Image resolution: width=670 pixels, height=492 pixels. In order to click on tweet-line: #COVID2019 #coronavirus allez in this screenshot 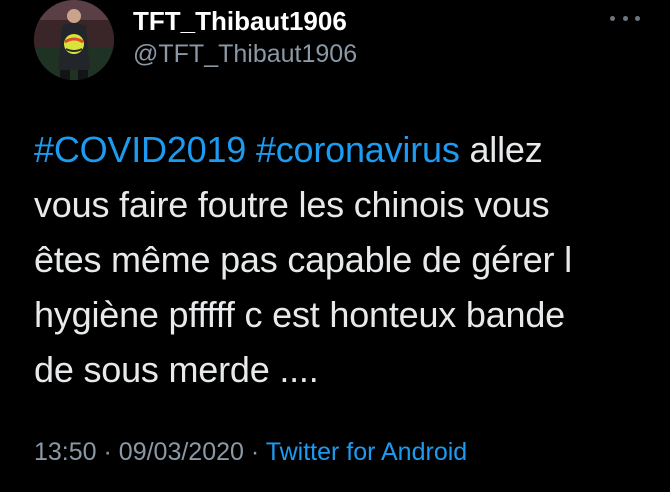, I will do `click(339, 149)`.